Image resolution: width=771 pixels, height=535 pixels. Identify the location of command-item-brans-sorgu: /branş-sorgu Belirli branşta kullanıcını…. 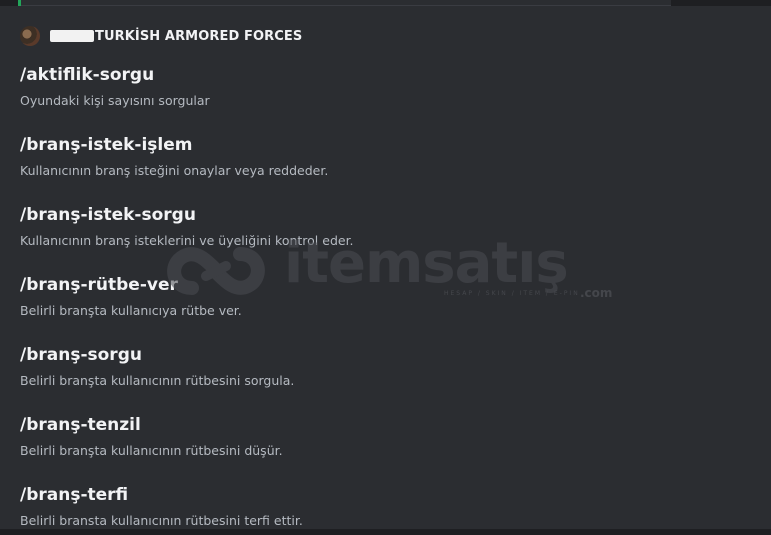
(157, 367).